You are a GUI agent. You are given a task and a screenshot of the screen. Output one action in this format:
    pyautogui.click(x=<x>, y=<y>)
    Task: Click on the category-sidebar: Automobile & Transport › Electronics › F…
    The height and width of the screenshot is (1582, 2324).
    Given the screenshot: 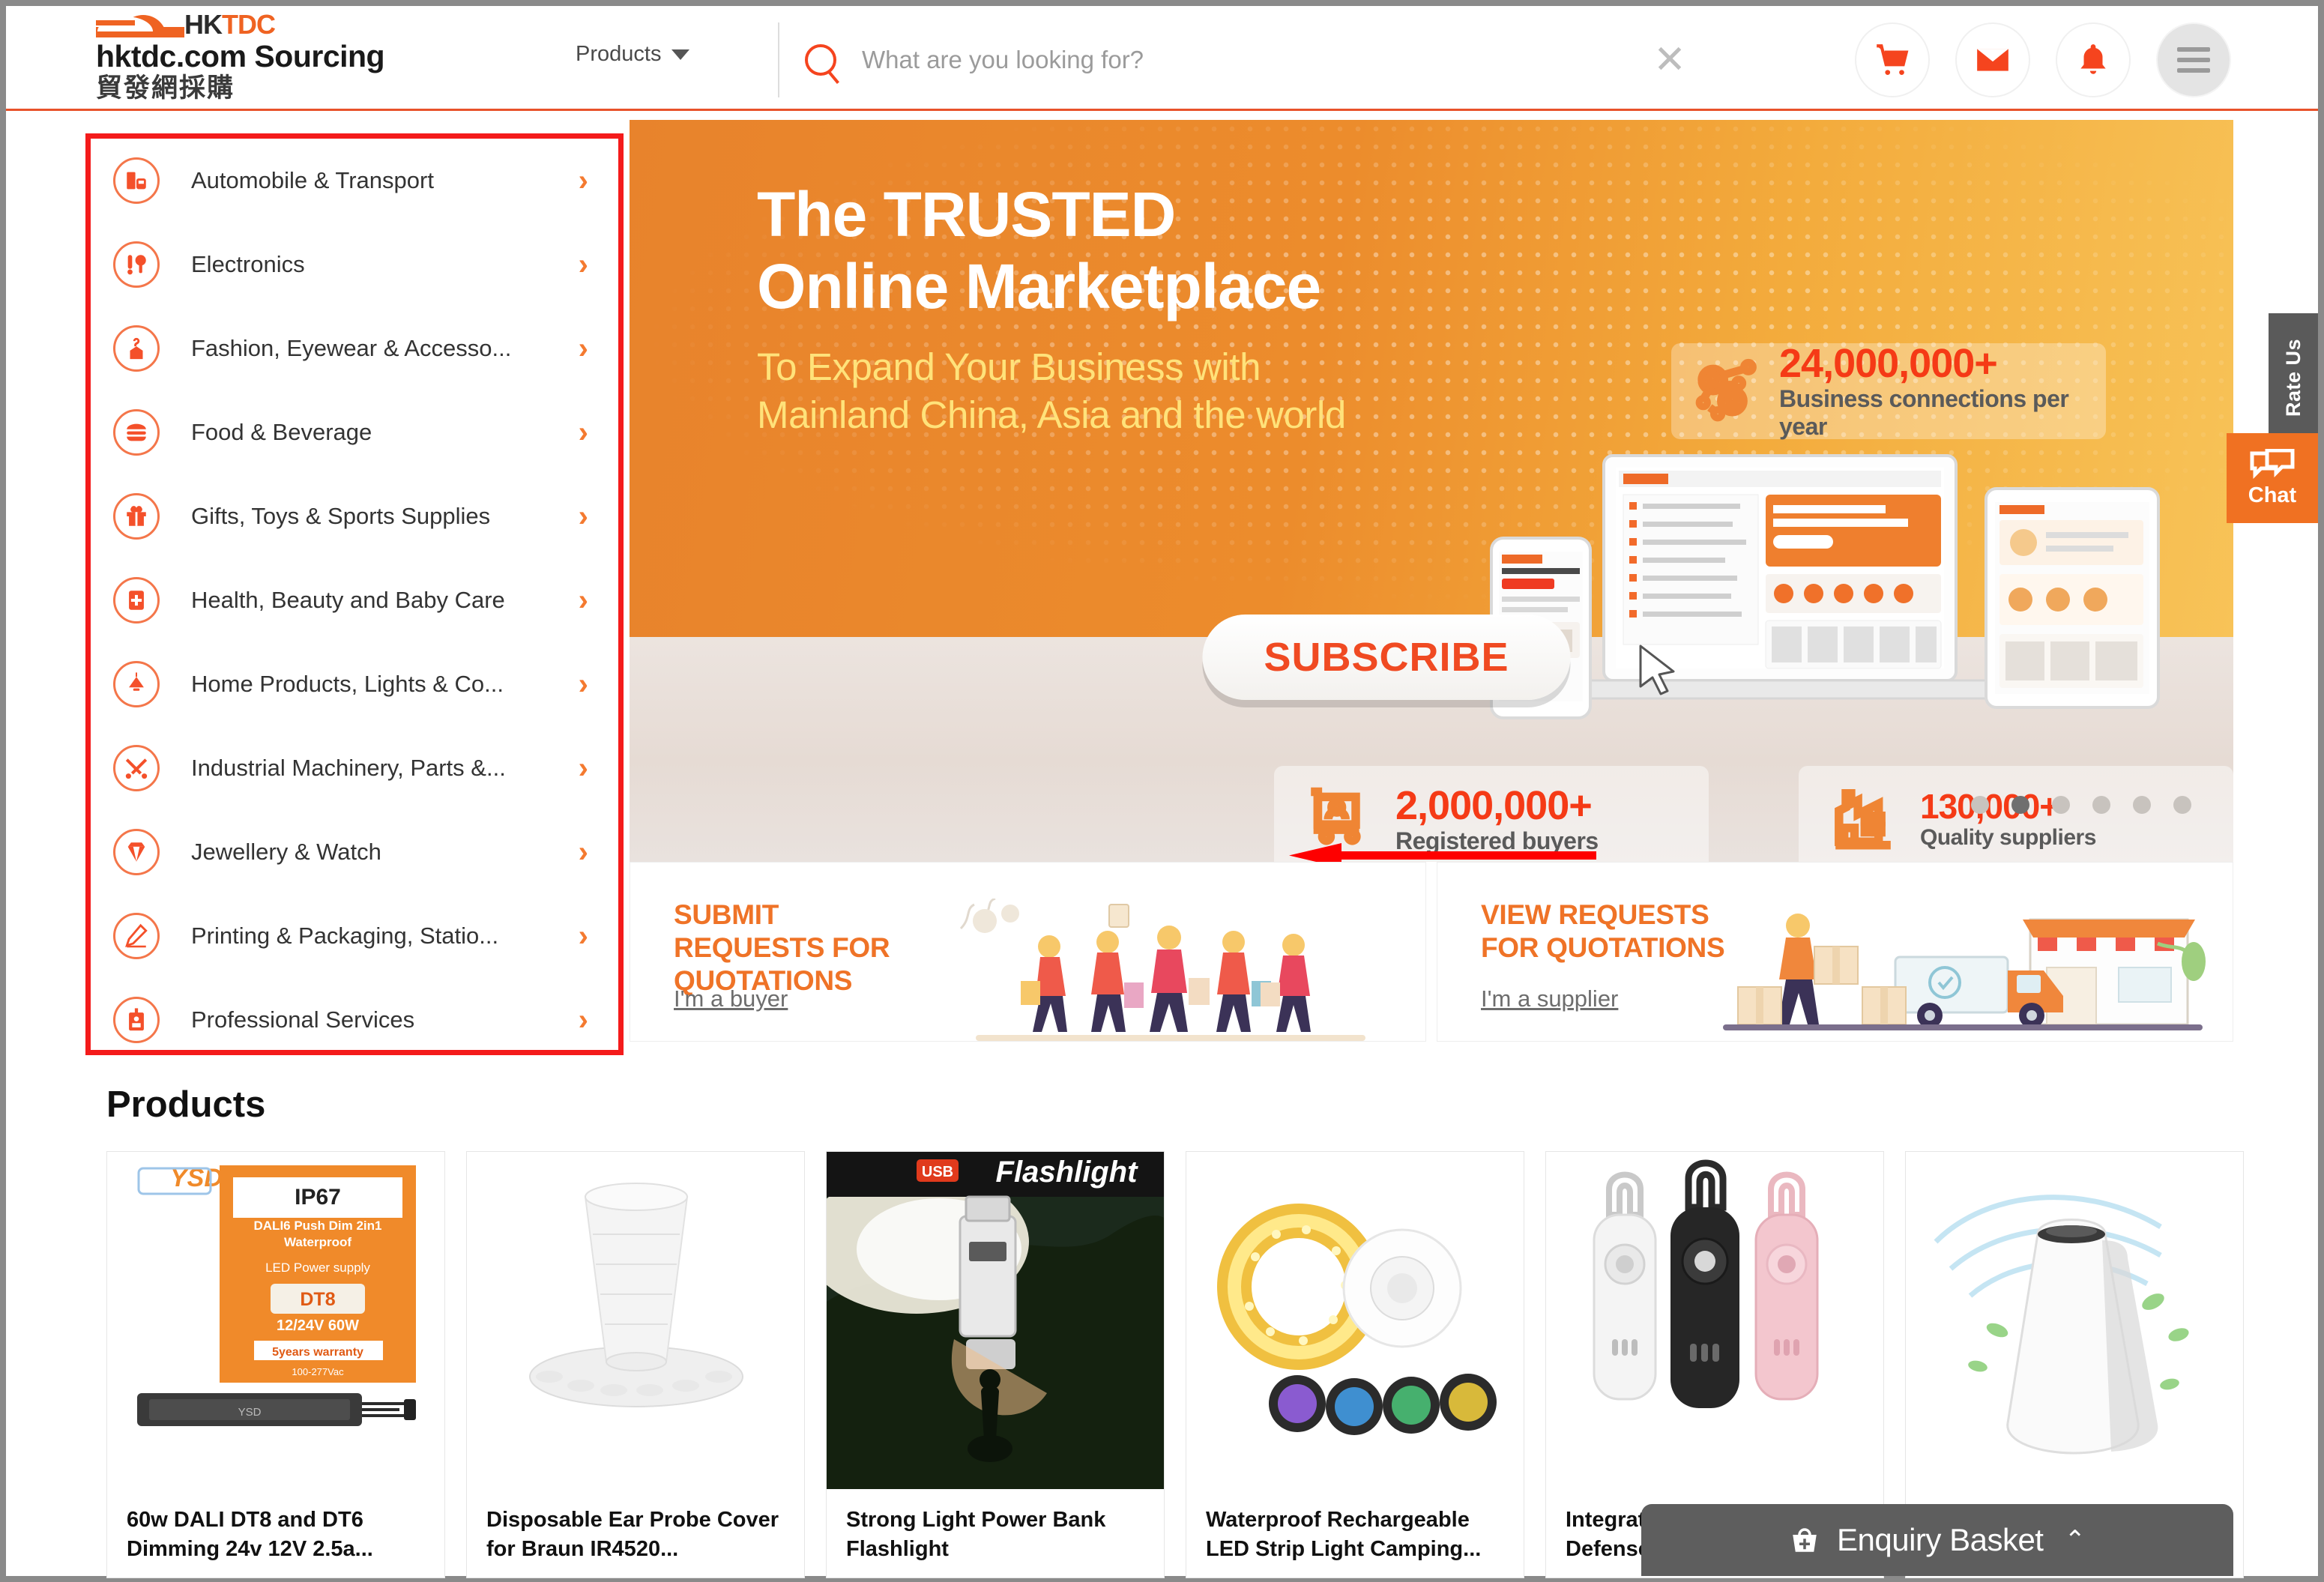 What is the action you would take?
    pyautogui.click(x=354, y=594)
    